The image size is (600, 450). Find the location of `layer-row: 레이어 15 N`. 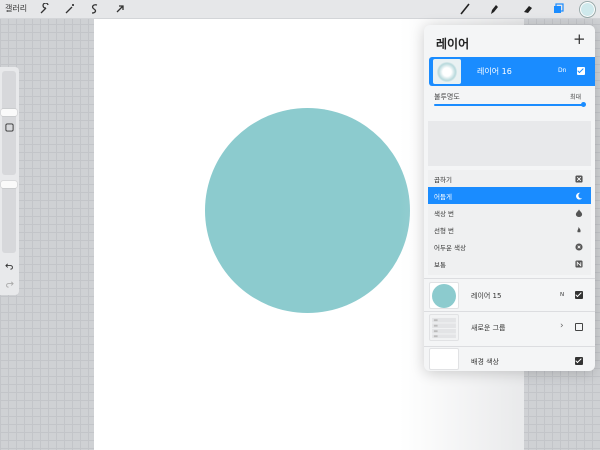

layer-row: 레이어 15 N is located at coordinates (509, 295).